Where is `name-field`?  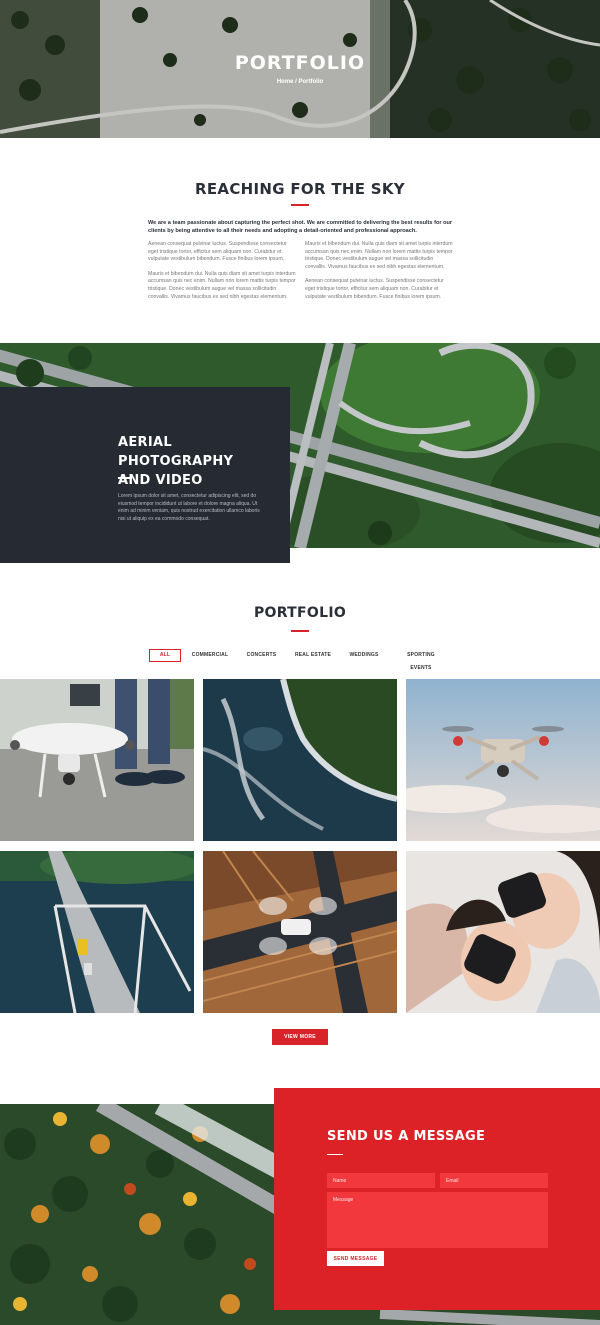 name-field is located at coordinates (381, 1180).